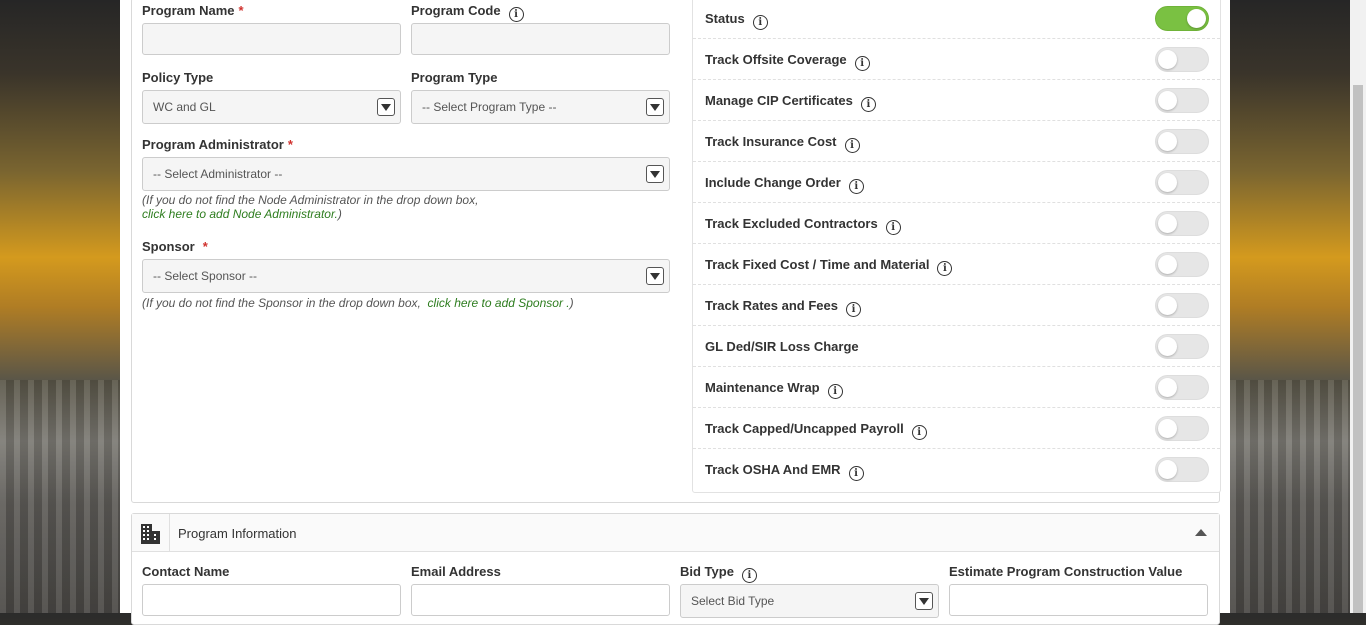 Image resolution: width=1366 pixels, height=625 pixels. What do you see at coordinates (956, 387) in the screenshot?
I see `toggle-row: Maintenance Wrap i` at bounding box center [956, 387].